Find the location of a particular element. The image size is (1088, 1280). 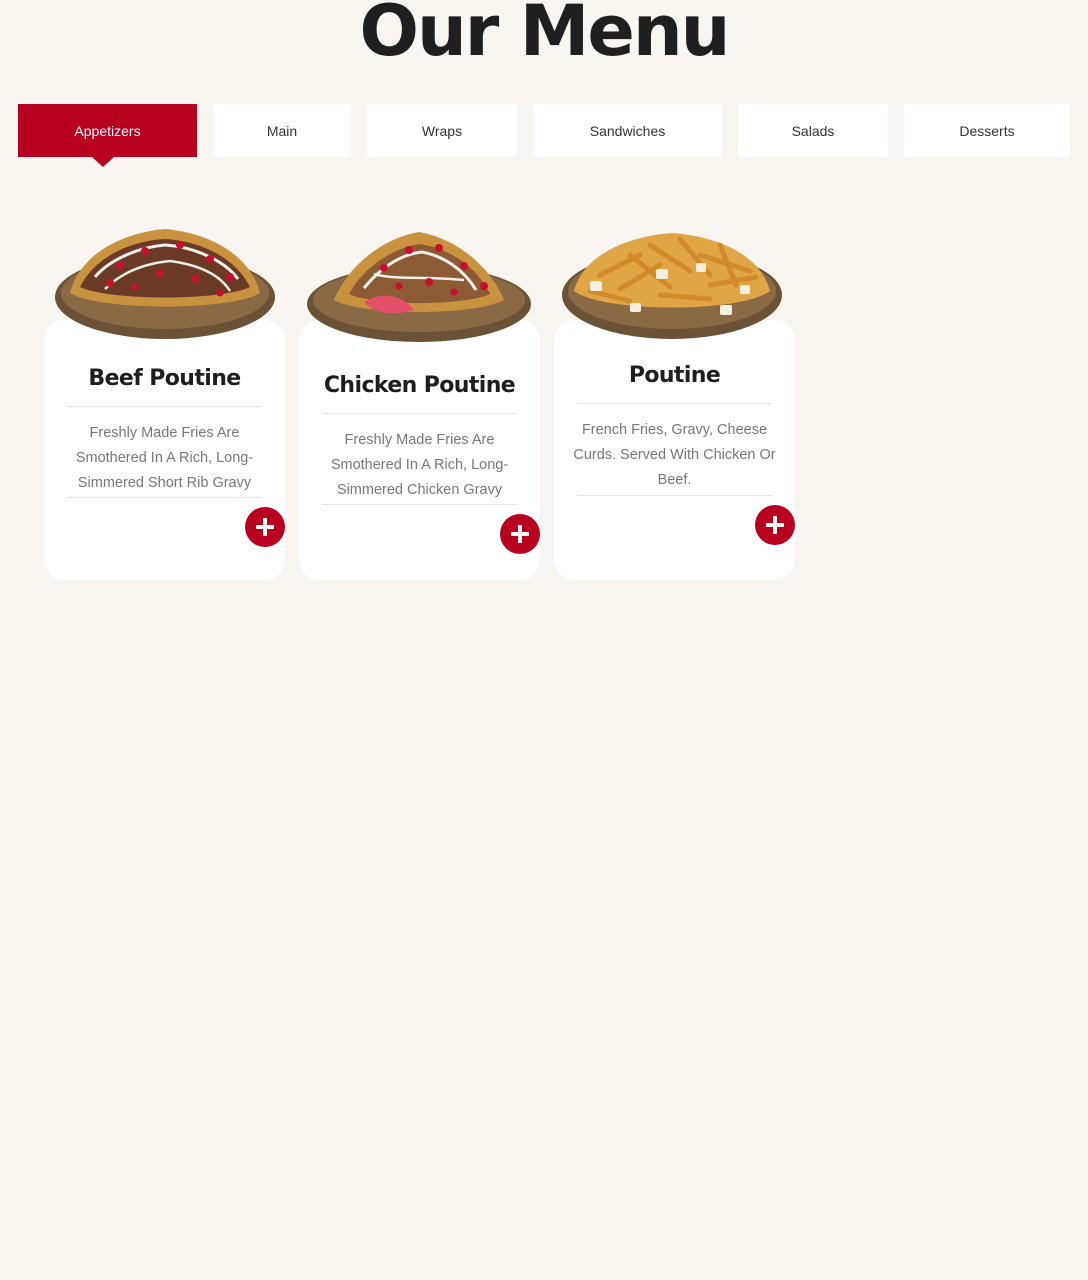

tab-label: Main is located at coordinates (282, 130).